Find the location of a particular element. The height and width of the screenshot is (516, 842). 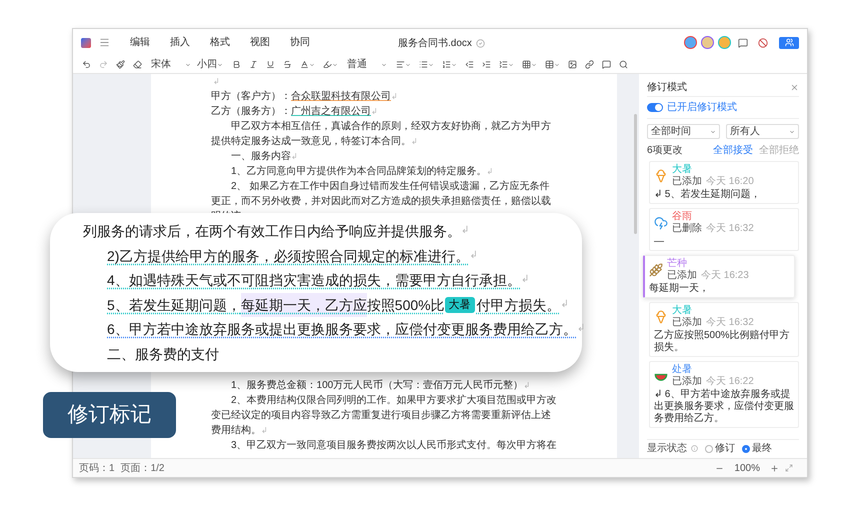

style-dropdown: 普通 is located at coordinates (367, 65).